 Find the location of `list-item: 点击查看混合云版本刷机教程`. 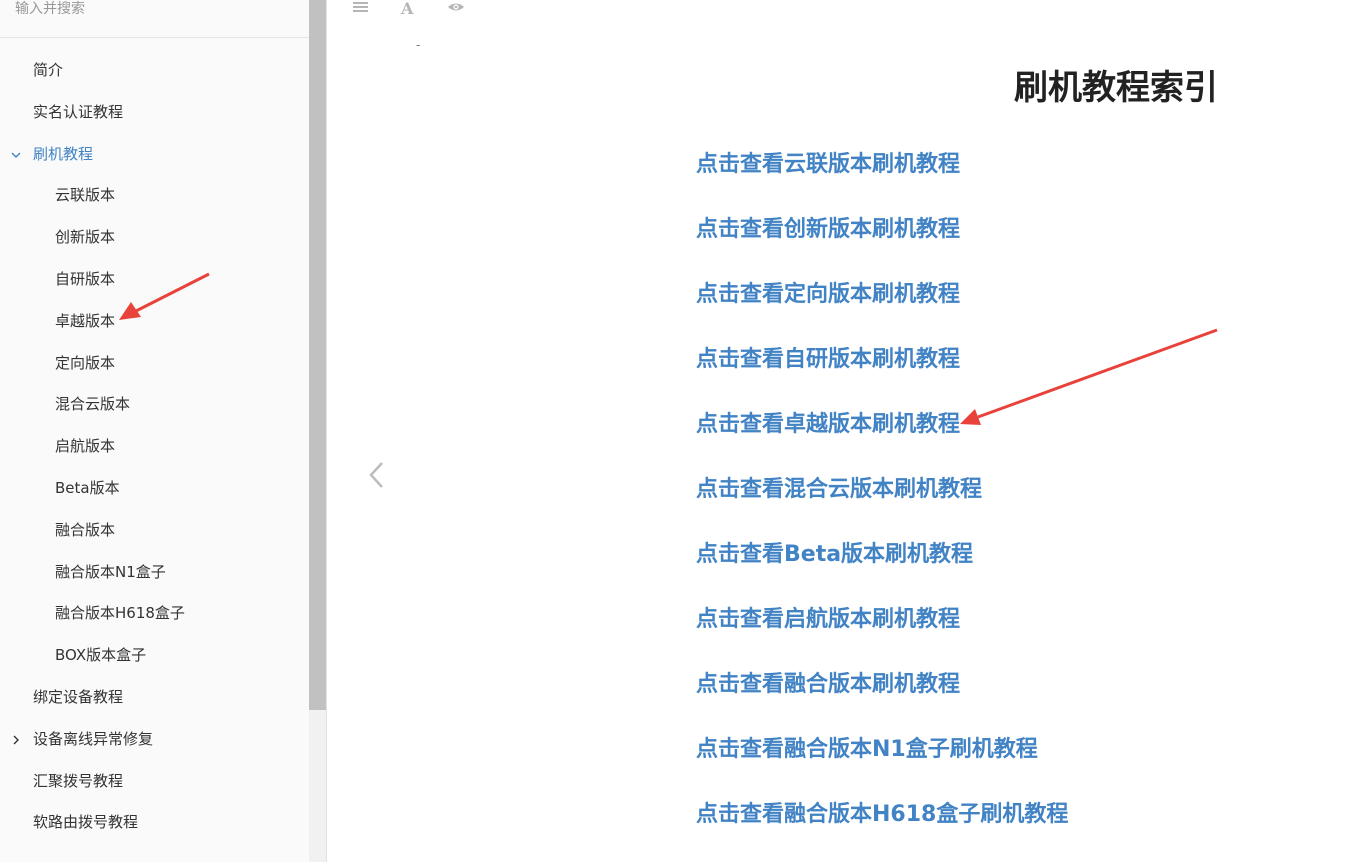

list-item: 点击查看混合云版本刷机教程 is located at coordinates (882, 502).